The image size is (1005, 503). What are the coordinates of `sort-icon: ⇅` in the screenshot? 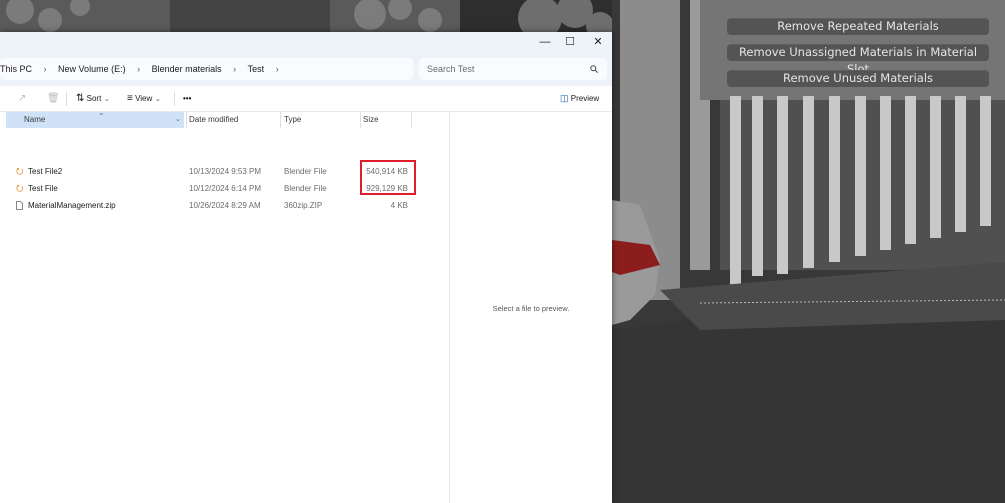 It's located at (80, 98).